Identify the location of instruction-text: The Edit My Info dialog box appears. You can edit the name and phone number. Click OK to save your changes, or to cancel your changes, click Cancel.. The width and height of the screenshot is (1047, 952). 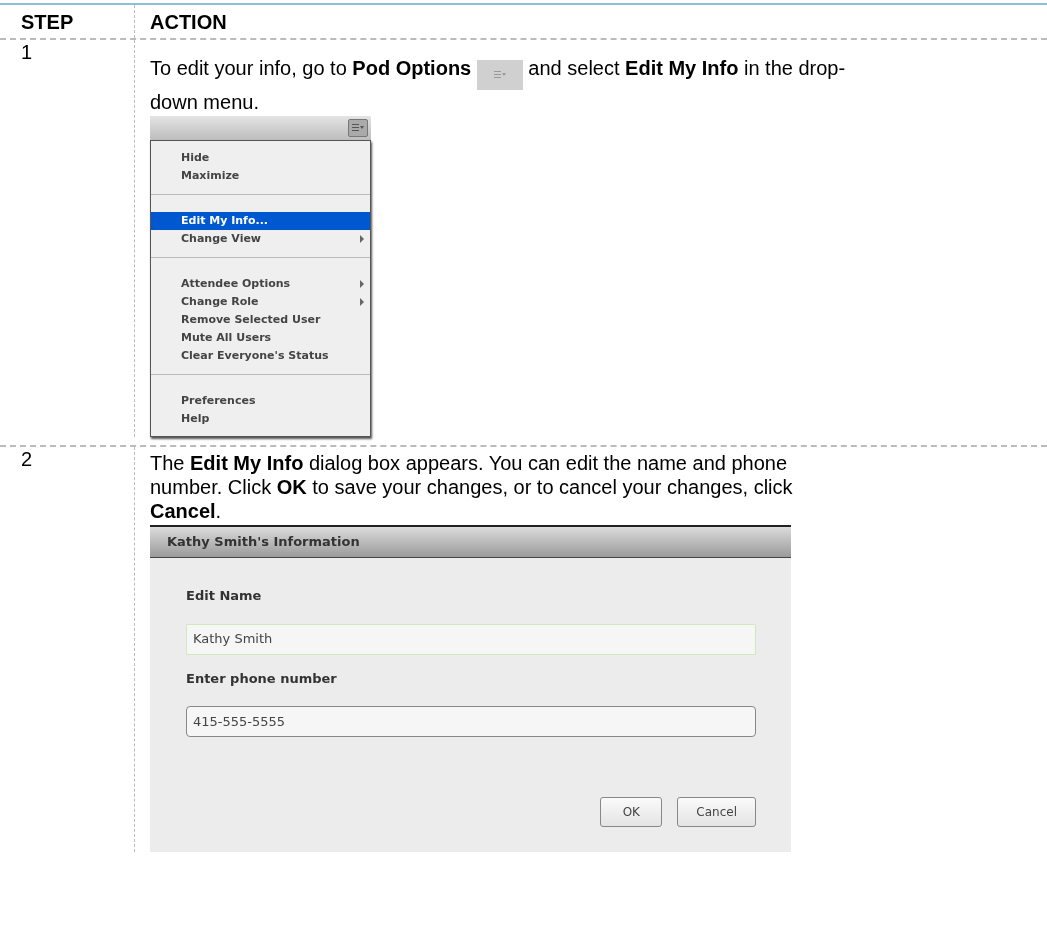
(472, 487).